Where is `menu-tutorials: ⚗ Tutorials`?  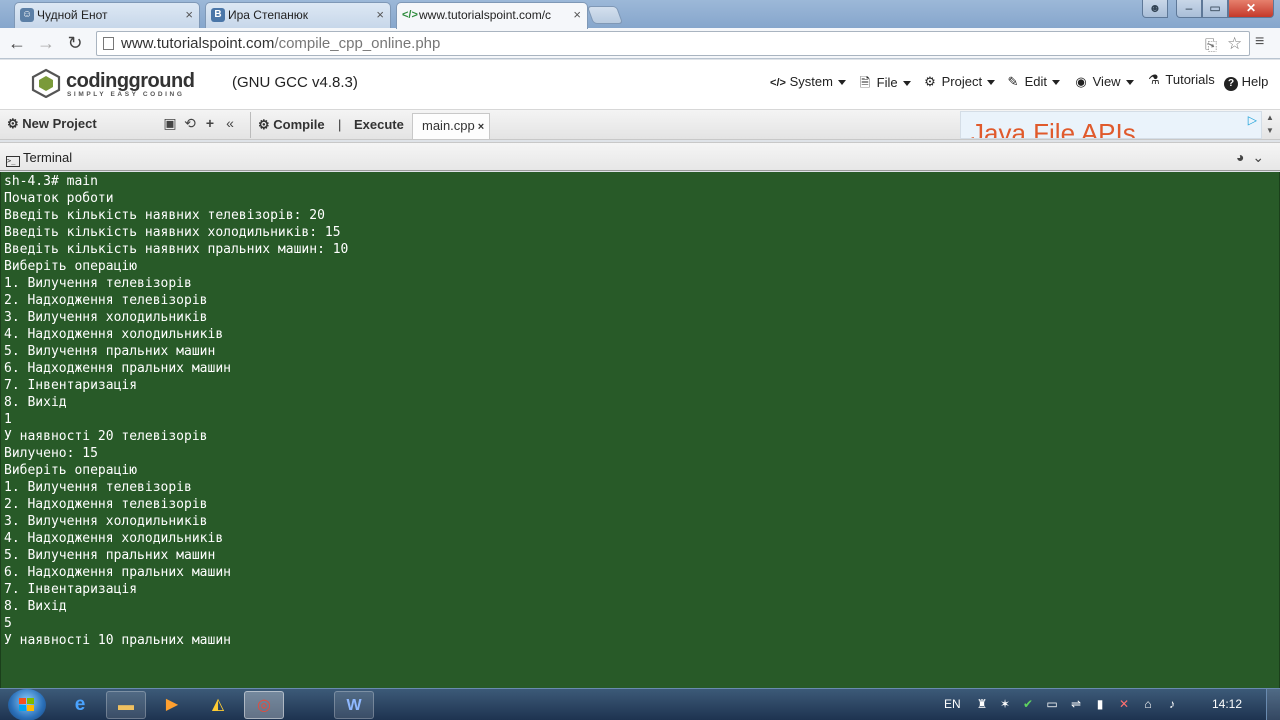 menu-tutorials: ⚗ Tutorials is located at coordinates (1180, 80).